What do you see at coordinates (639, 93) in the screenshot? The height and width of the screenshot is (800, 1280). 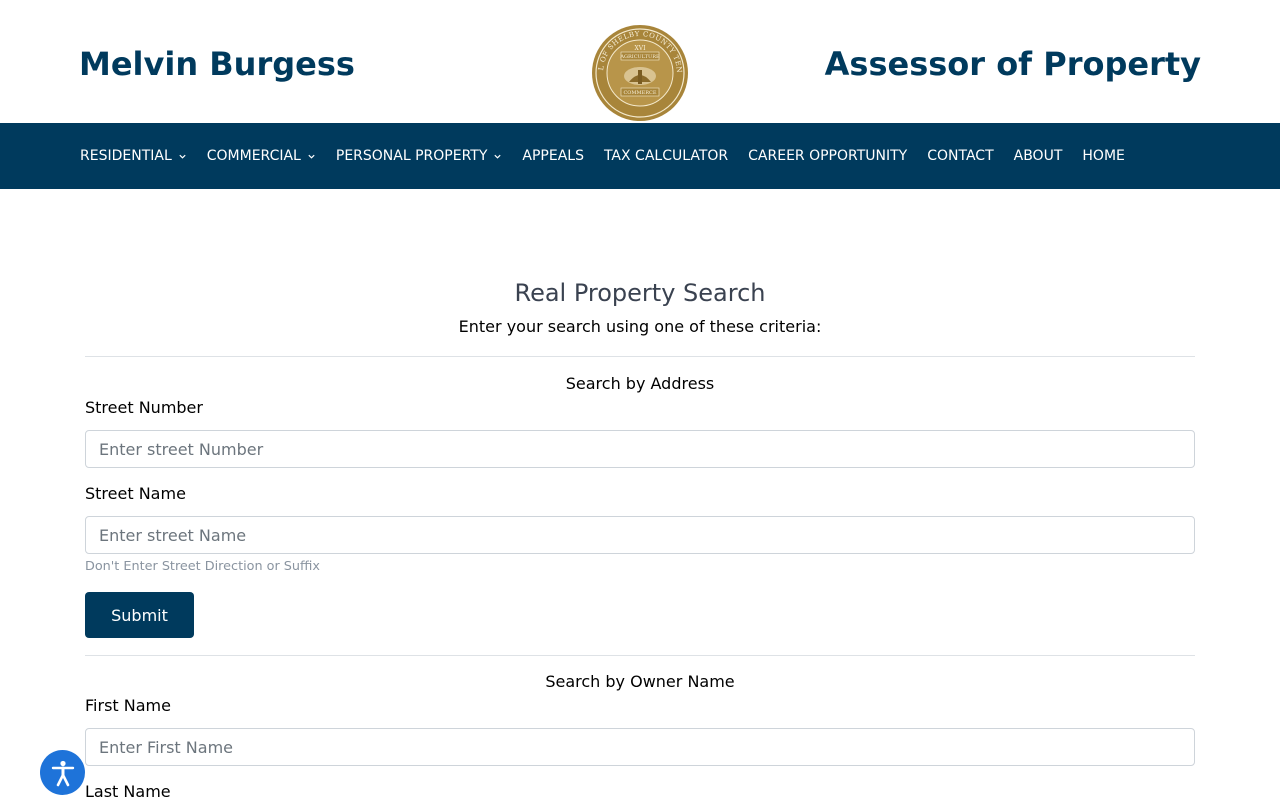 I see `seal-text-bottom: COMMERCE` at bounding box center [639, 93].